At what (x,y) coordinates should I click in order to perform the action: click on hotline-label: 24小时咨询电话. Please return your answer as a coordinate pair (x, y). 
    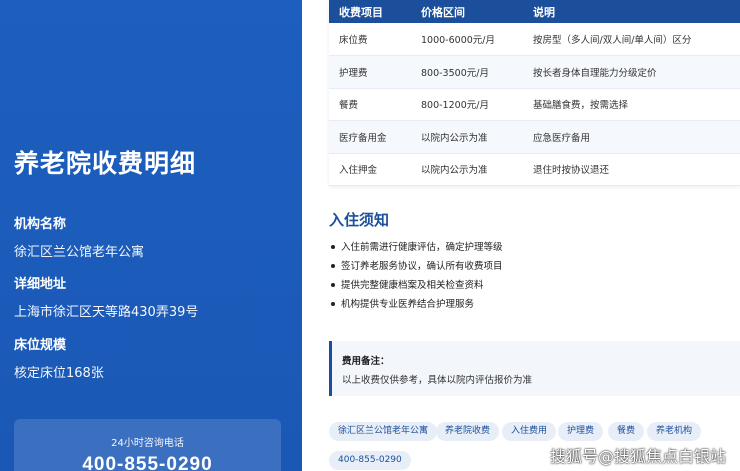
    Looking at the image, I should click on (147, 443).